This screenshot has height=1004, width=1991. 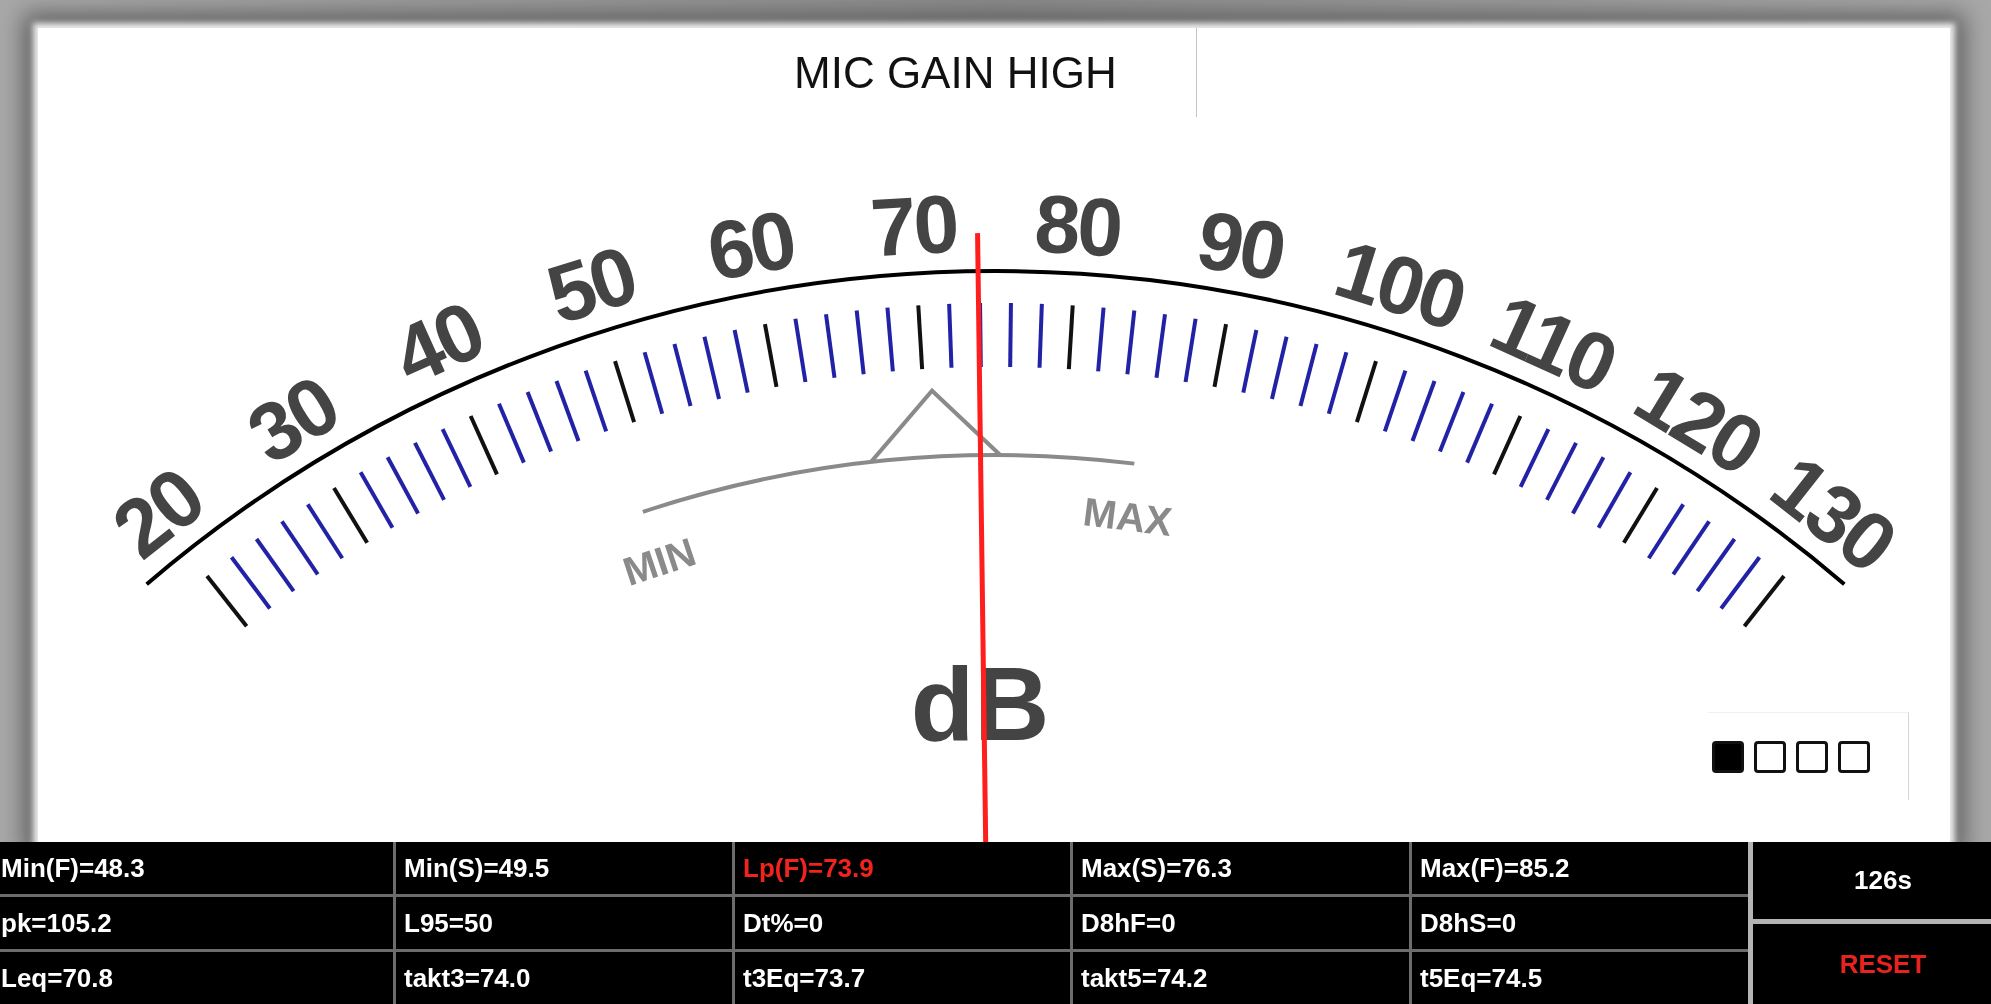 What do you see at coordinates (564, 978) in the screenshot?
I see `reading-cell: takt3=74.0` at bounding box center [564, 978].